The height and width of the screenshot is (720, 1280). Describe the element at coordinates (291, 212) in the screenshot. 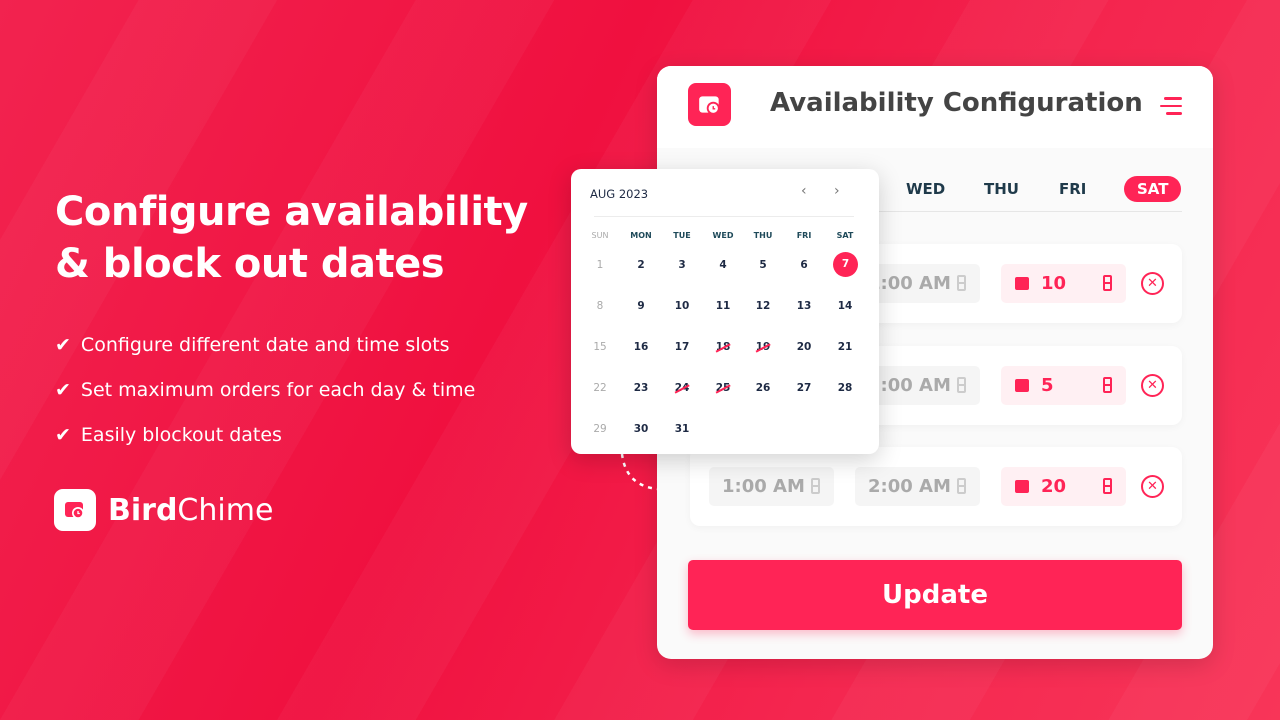

I see `hero-title-line-1: Configure availability` at that location.